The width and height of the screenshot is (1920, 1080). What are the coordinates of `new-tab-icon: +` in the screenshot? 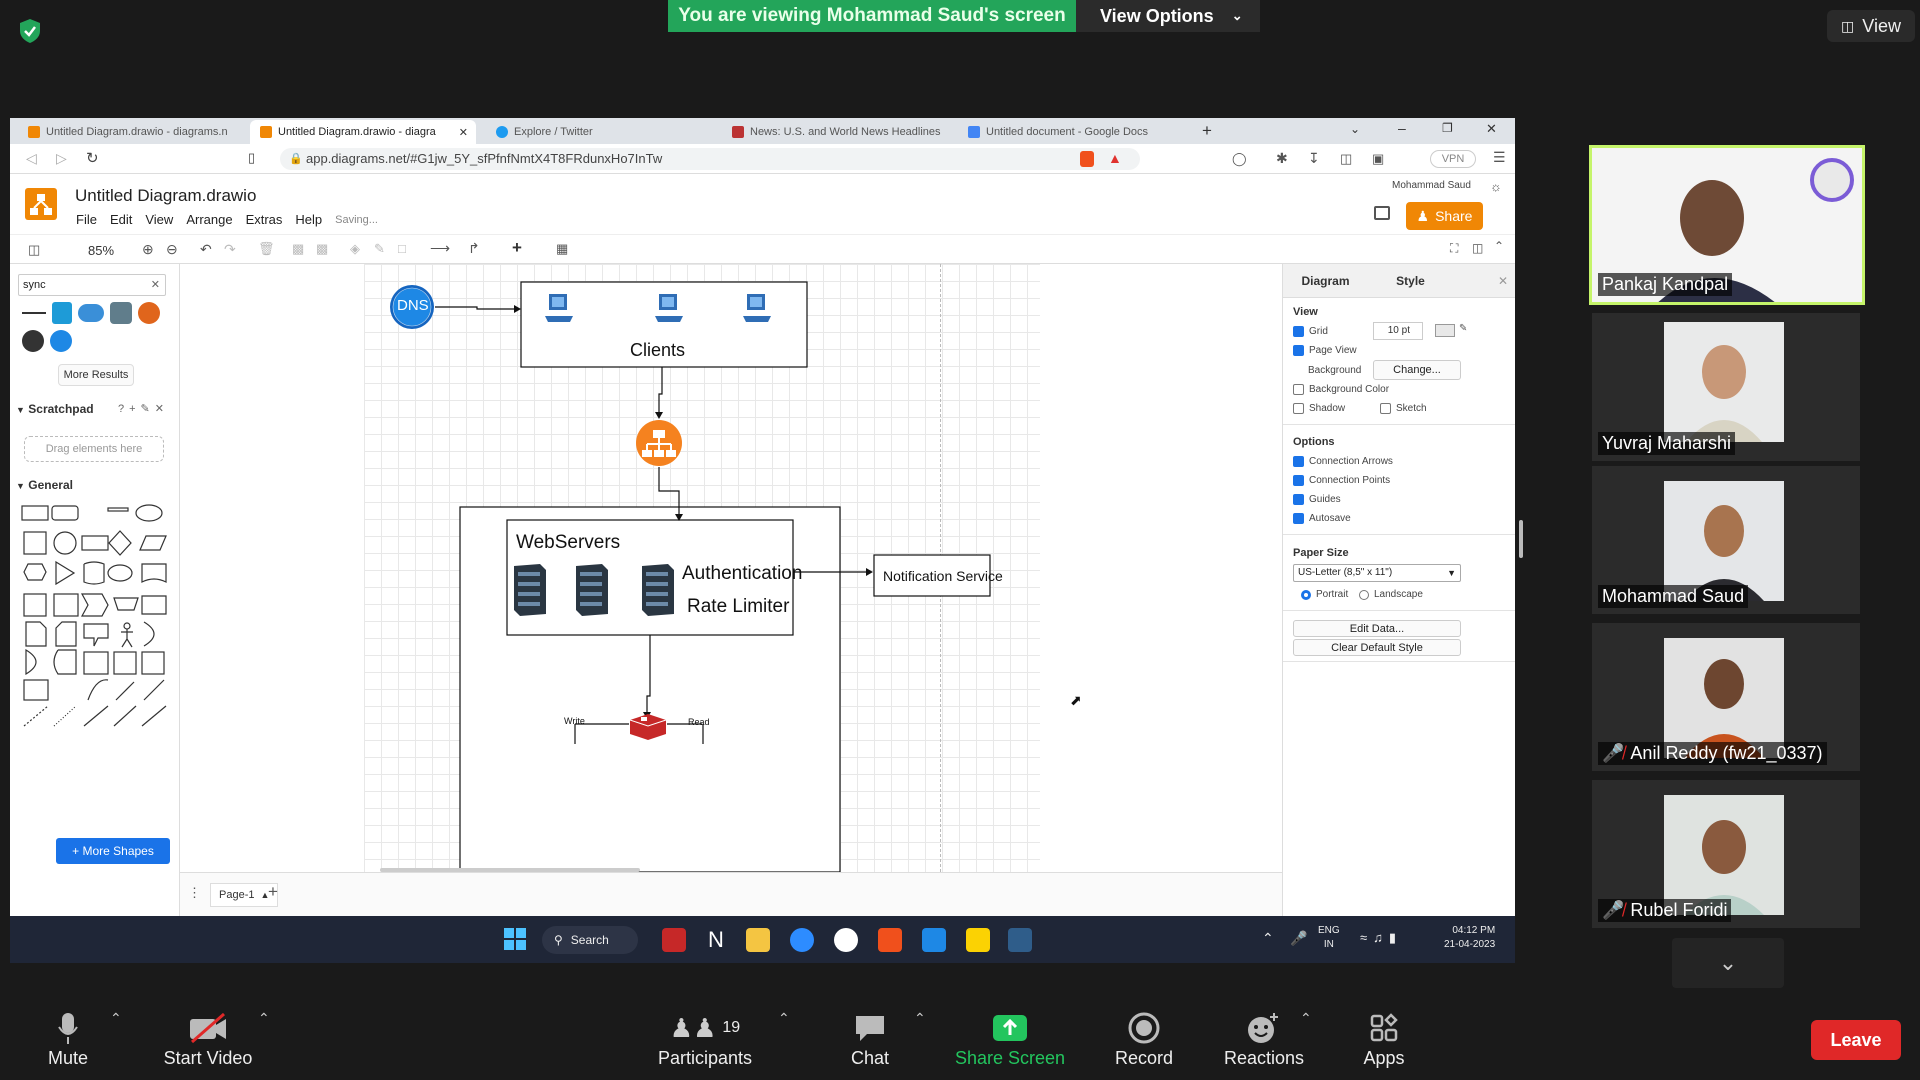 It's located at (1207, 131).